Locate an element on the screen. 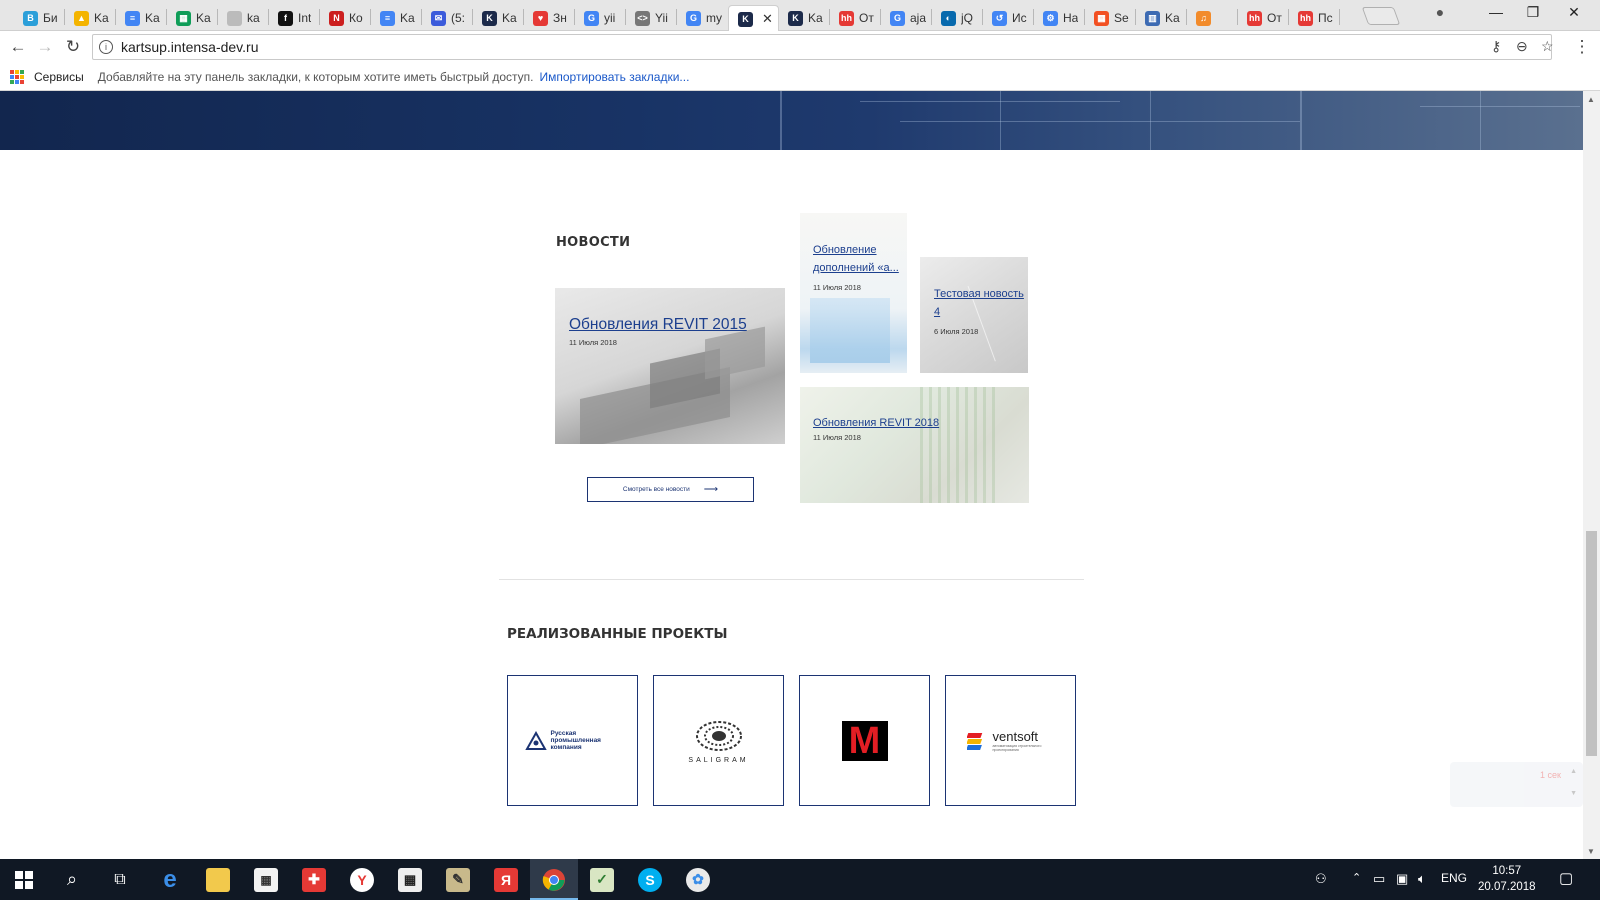 The height and width of the screenshot is (900, 1600). browser-tab: N Ко is located at coordinates (345, 18).